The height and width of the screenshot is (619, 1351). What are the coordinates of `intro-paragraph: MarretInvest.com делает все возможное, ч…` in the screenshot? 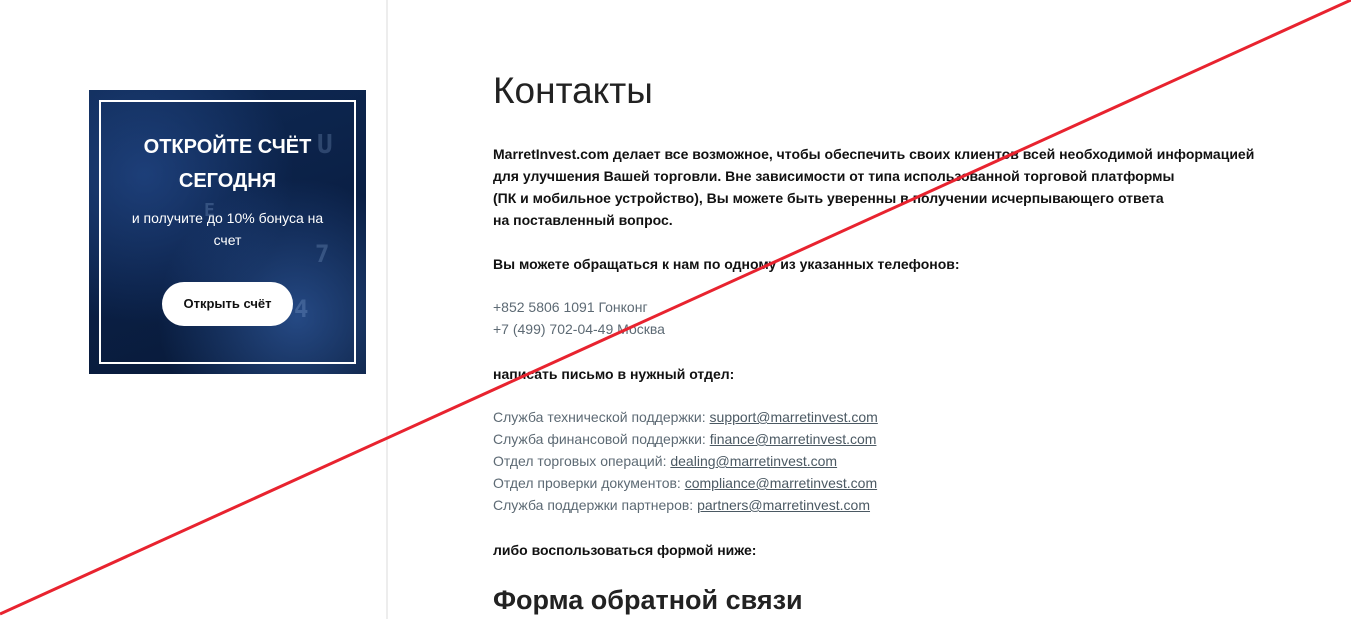 It's located at (873, 187).